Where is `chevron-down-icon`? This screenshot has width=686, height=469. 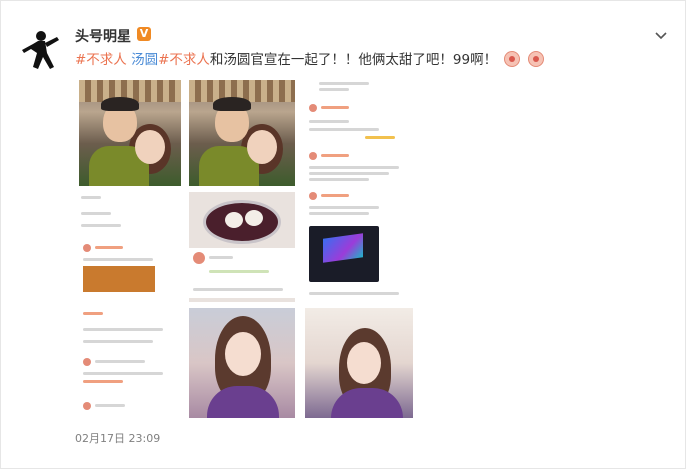
chevron-down-icon is located at coordinates (661, 35).